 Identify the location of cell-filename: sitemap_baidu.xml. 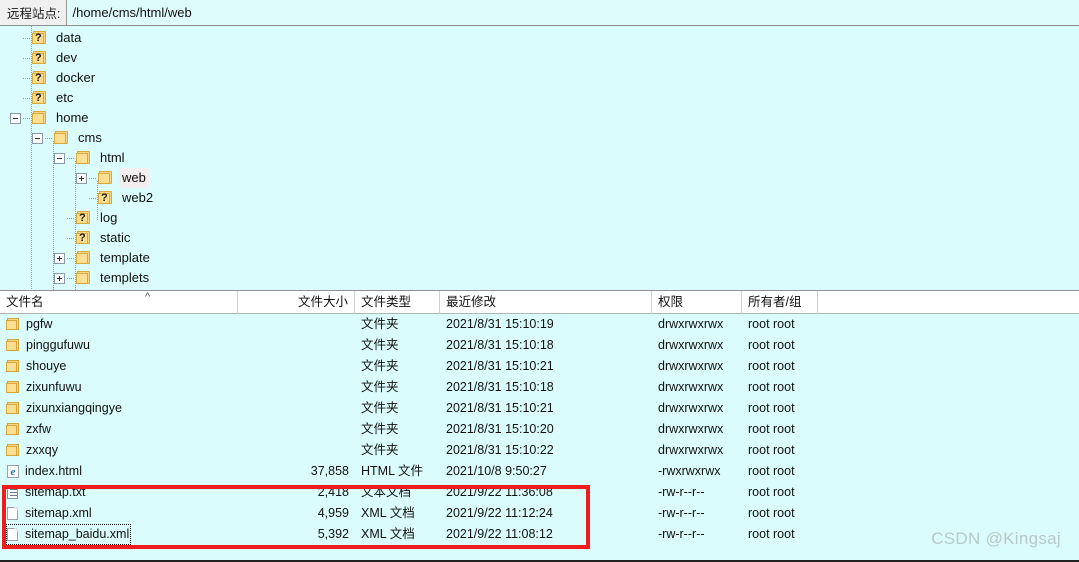
(119, 534).